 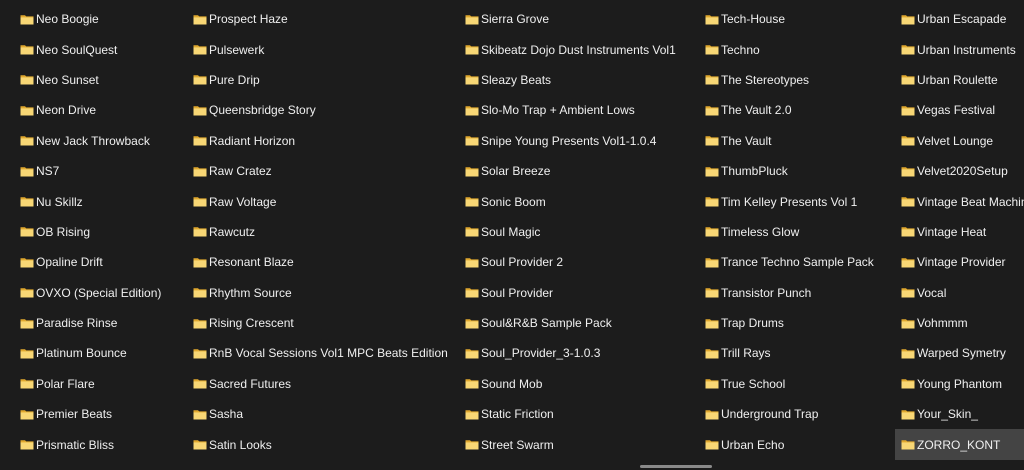 What do you see at coordinates (322, 49) in the screenshot?
I see `folder-item: Pulsewerk` at bounding box center [322, 49].